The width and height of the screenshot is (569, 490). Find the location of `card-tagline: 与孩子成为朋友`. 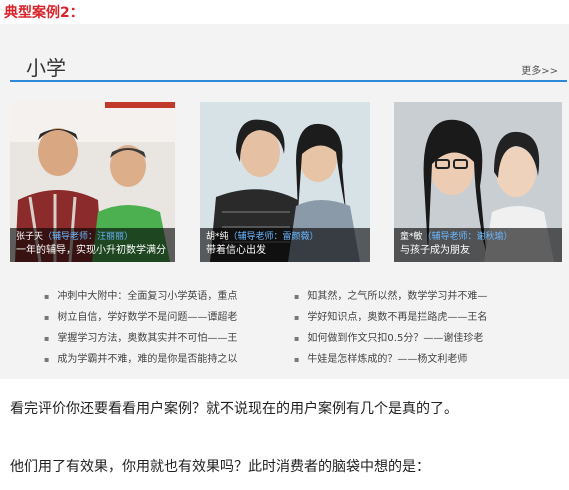

card-tagline: 与孩子成为朋友 is located at coordinates (435, 250).